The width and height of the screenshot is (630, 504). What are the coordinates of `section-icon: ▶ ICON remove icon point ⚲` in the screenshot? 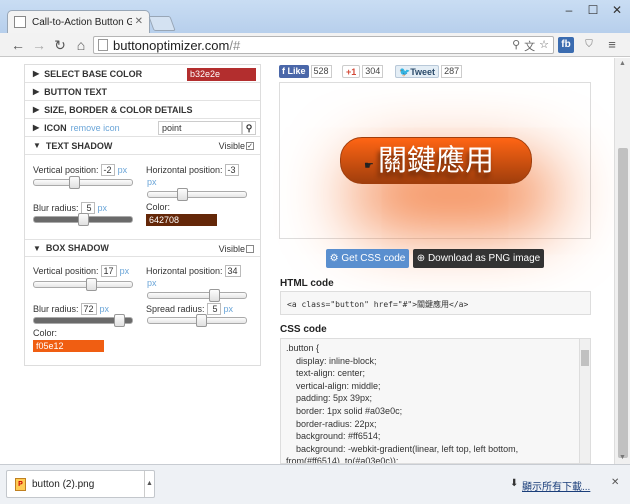 It's located at (142, 128).